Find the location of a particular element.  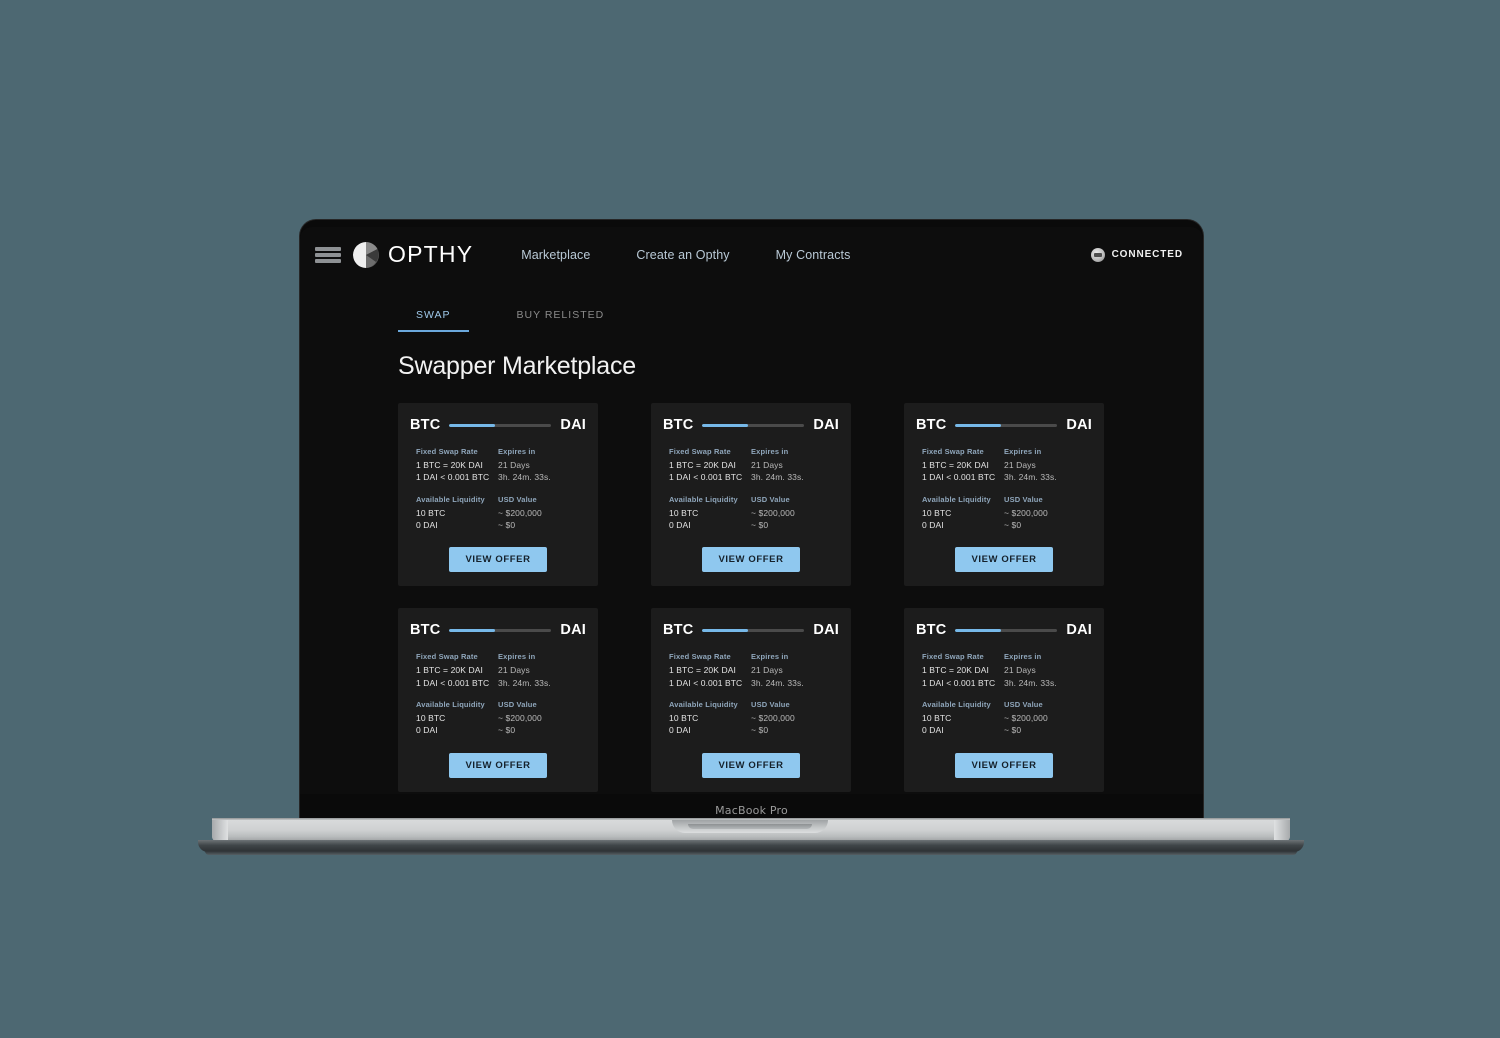

offer-liquidity-bar is located at coordinates (500, 630).